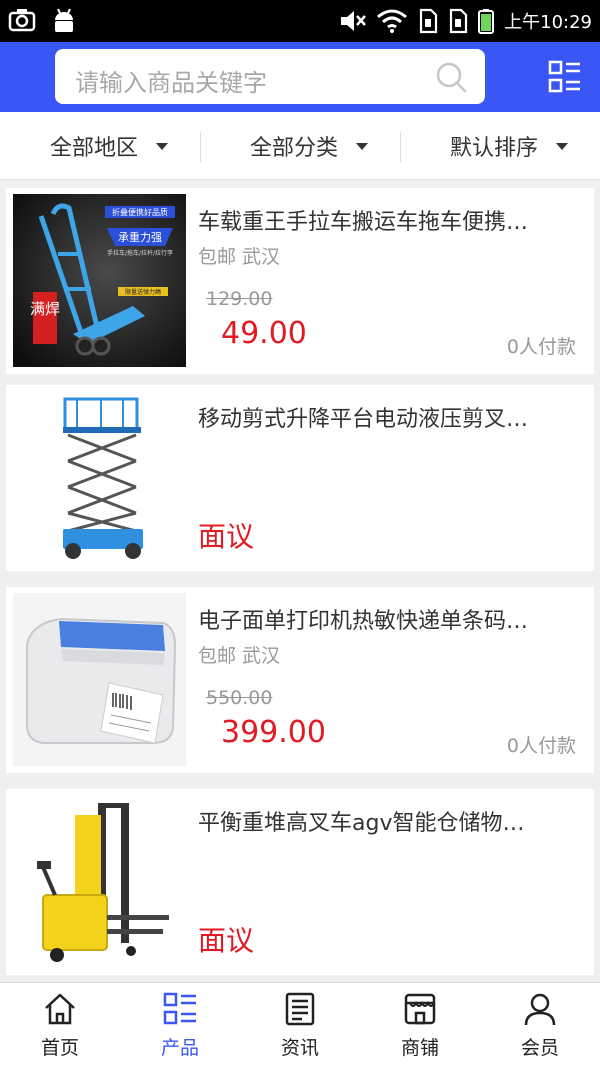 The height and width of the screenshot is (1067, 600). What do you see at coordinates (392, 21) in the screenshot?
I see `wifi-icon` at bounding box center [392, 21].